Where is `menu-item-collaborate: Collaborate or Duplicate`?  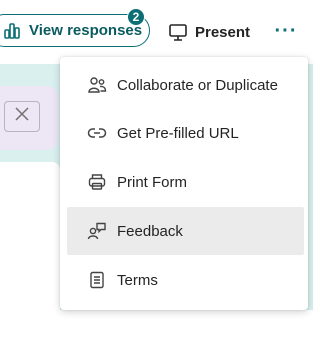
menu-item-collaborate: Collaborate or Duplicate is located at coordinates (185, 85).